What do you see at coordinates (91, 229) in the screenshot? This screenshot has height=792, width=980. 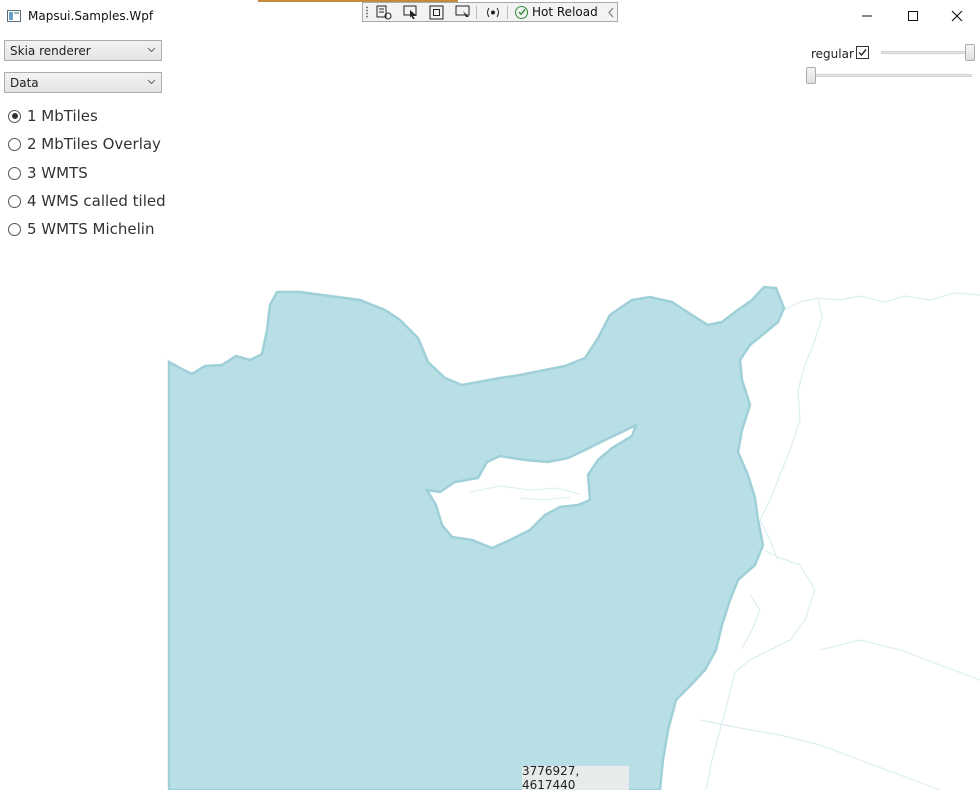 I see `sample-label: 5 WMTS Michelin` at bounding box center [91, 229].